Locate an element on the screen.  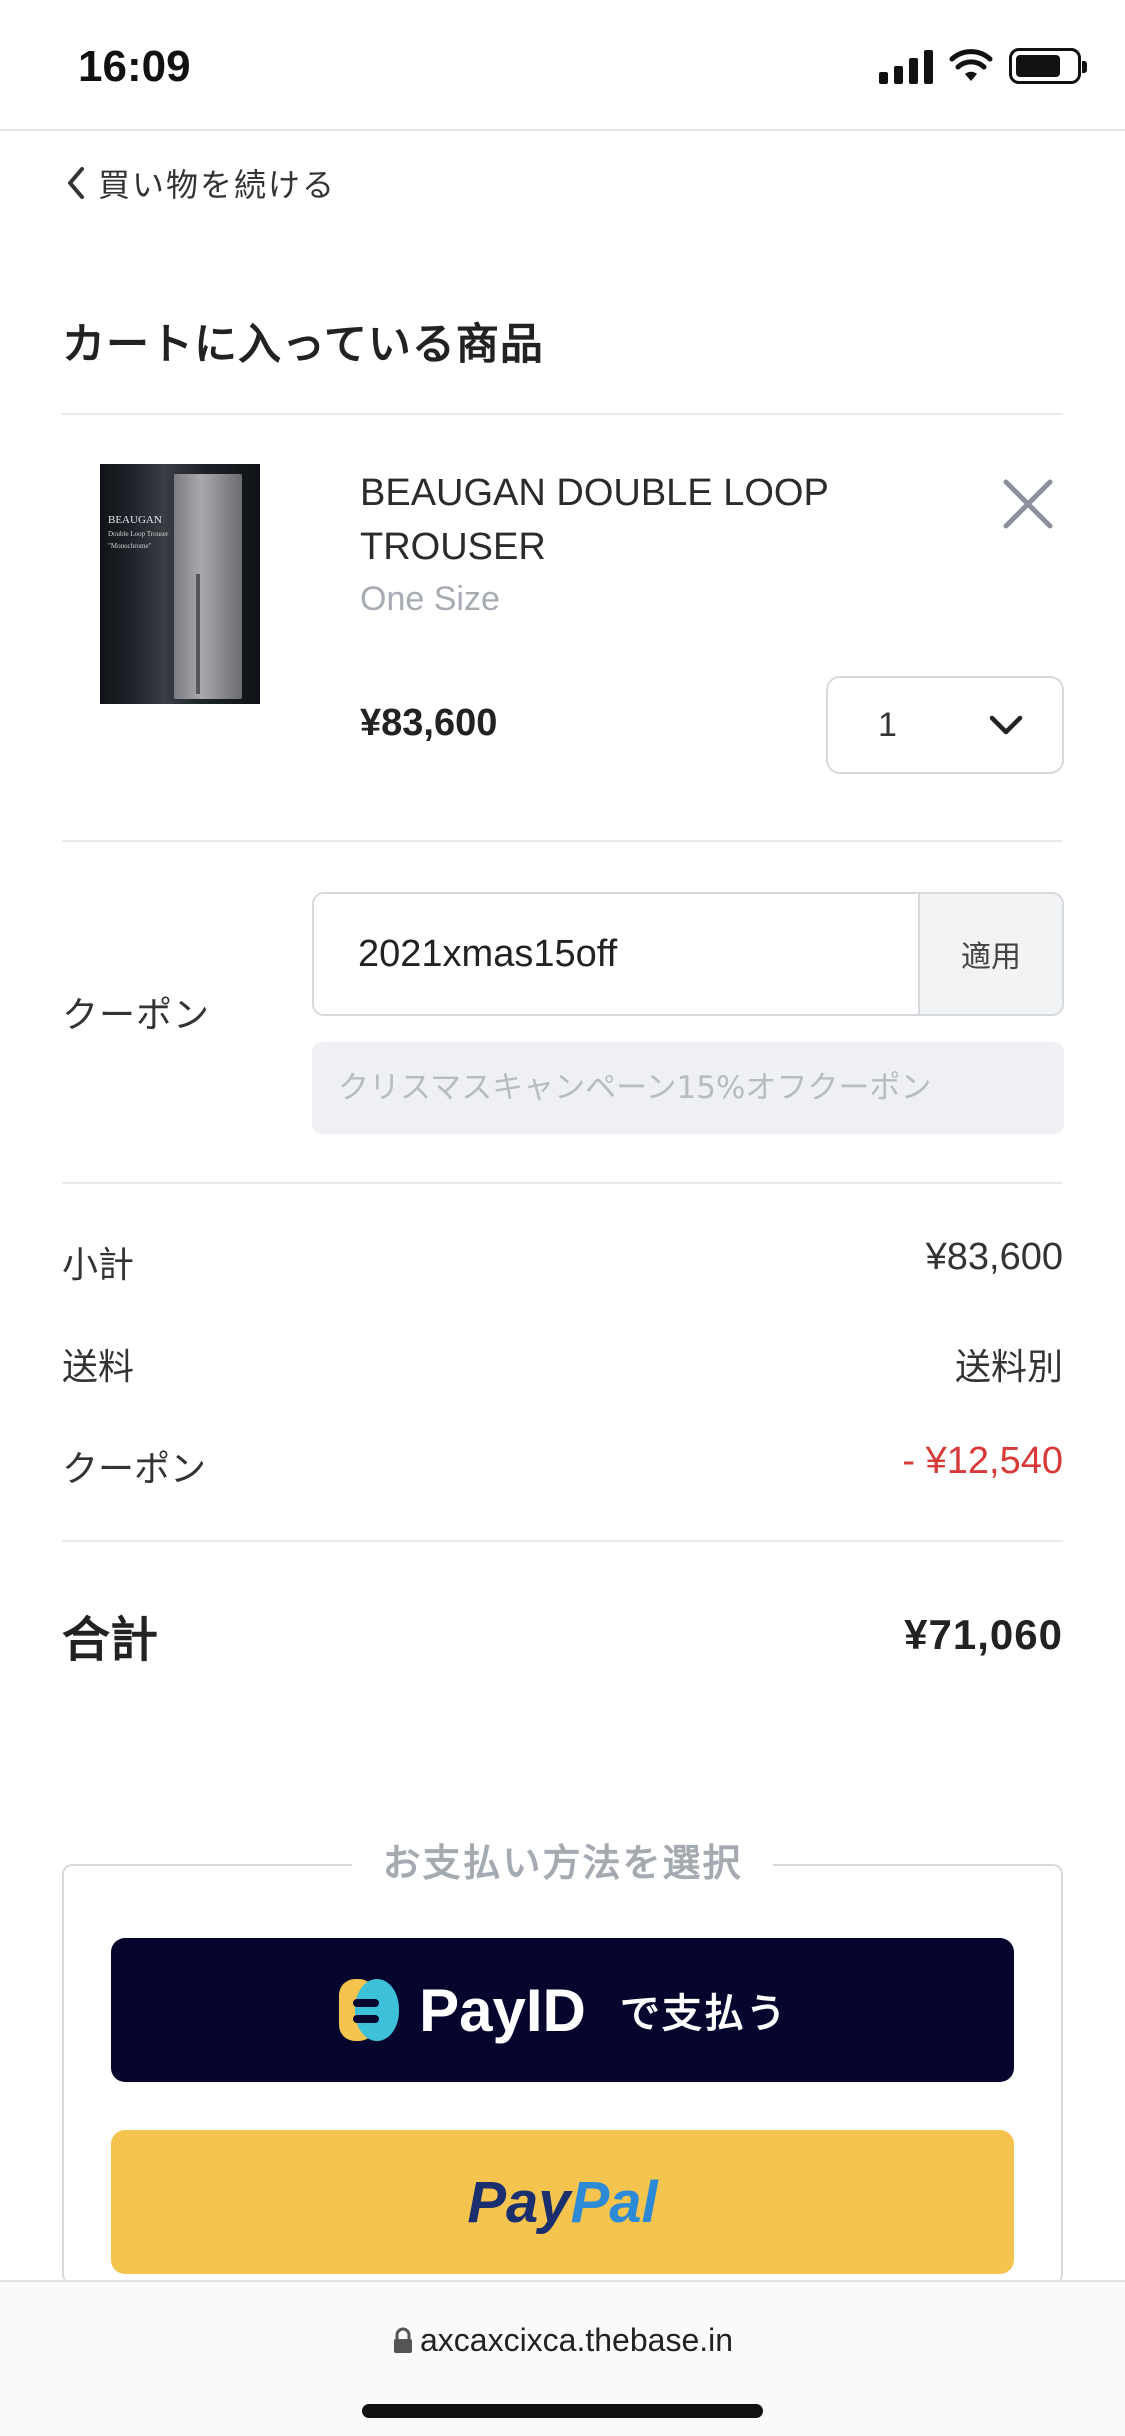
payment-legend-label: お支払い方法を選択 is located at coordinates (562, 1859).